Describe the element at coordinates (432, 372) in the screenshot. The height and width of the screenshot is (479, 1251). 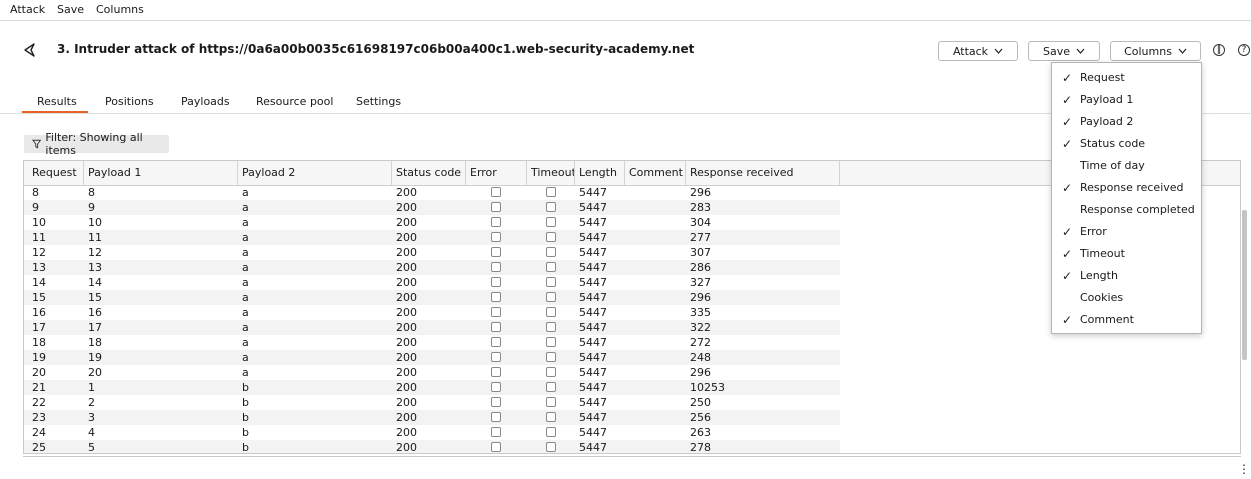
I see `table-row: 20 20 a 200 5447 296` at that location.